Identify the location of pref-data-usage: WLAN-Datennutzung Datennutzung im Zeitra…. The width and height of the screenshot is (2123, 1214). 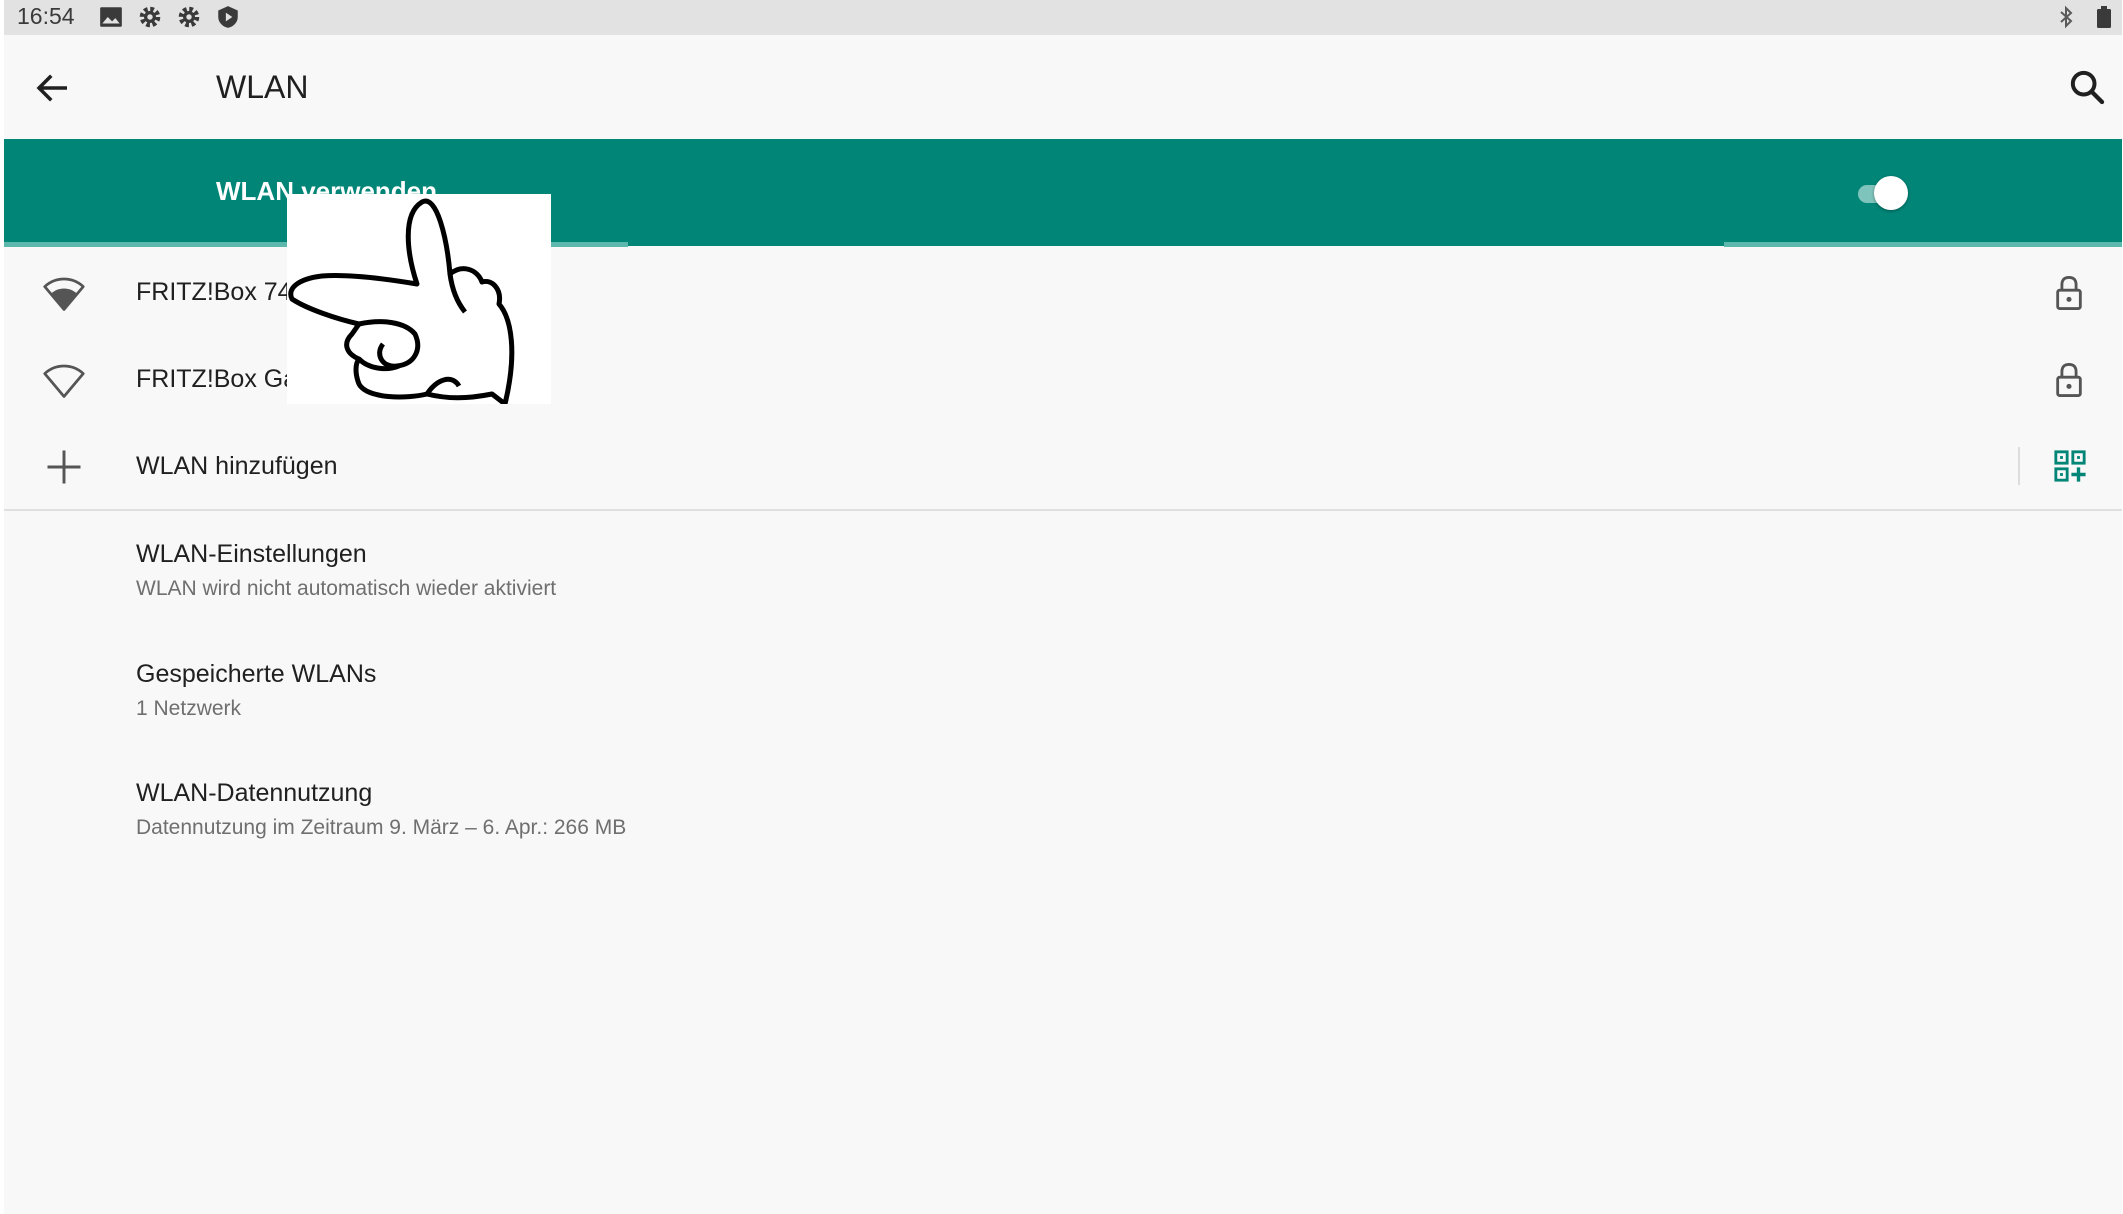
(1063, 829).